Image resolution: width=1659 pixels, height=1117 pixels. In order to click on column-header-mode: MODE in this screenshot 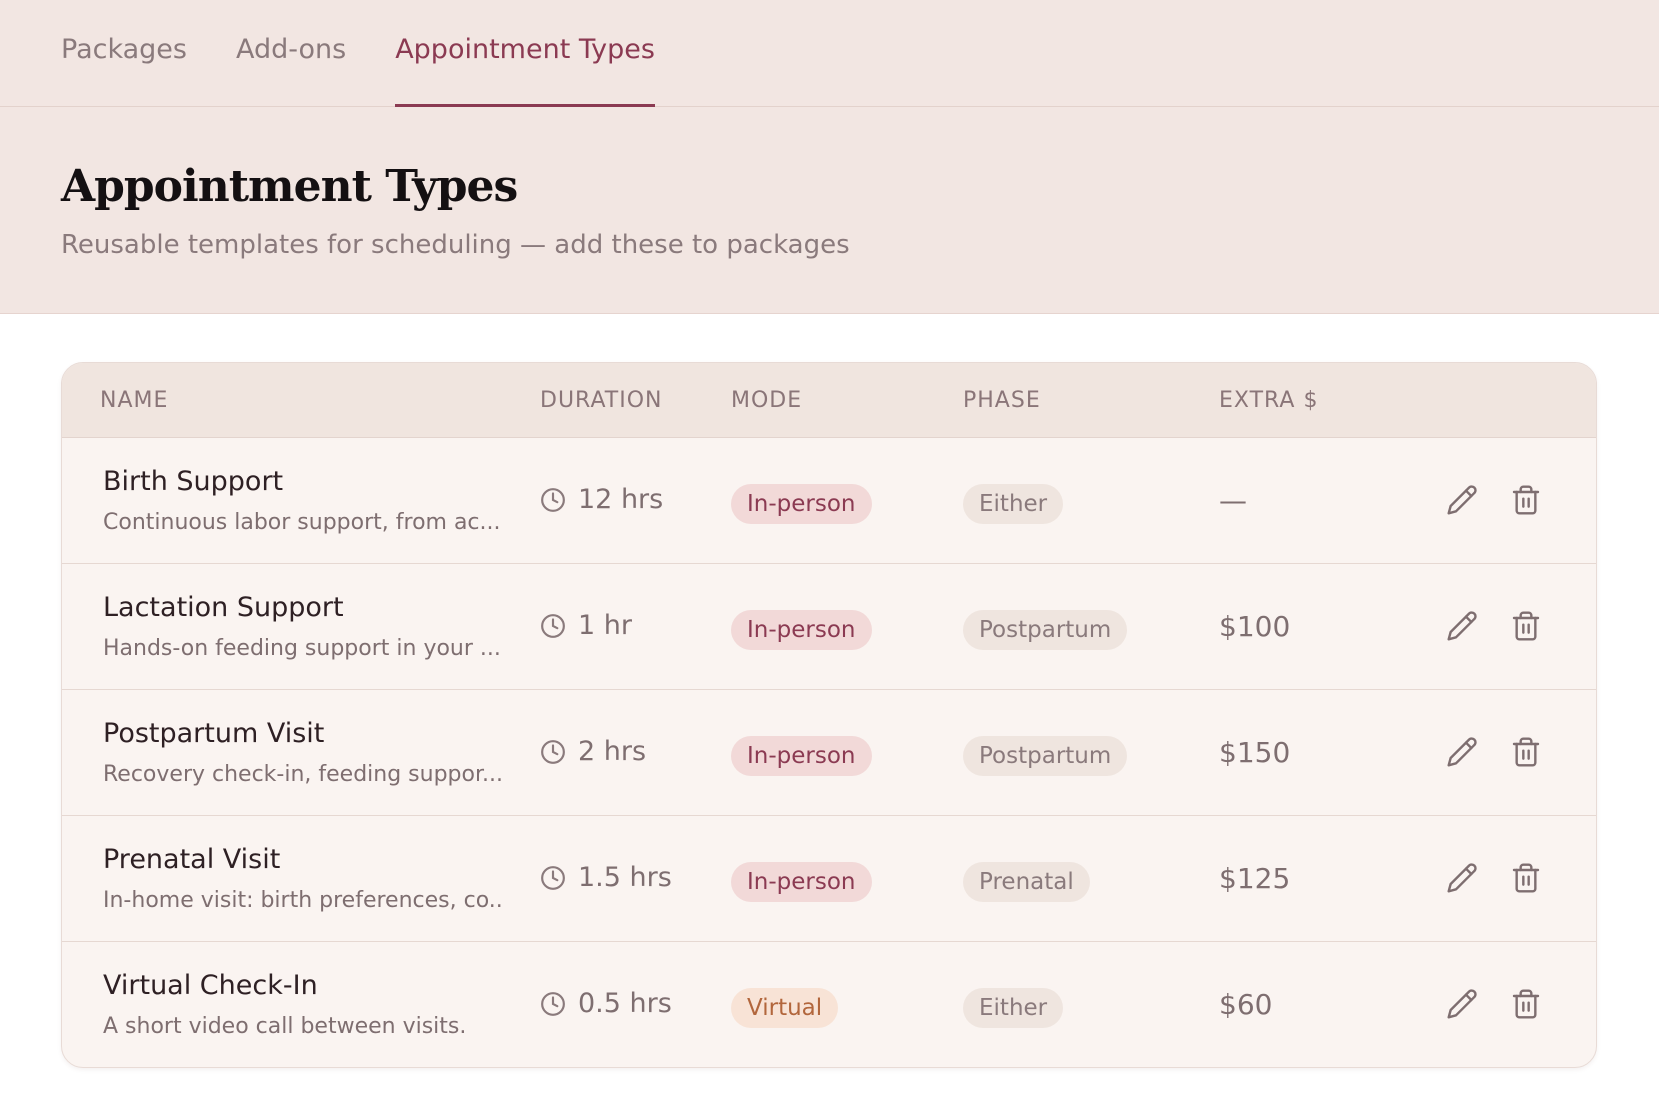, I will do `click(767, 400)`.